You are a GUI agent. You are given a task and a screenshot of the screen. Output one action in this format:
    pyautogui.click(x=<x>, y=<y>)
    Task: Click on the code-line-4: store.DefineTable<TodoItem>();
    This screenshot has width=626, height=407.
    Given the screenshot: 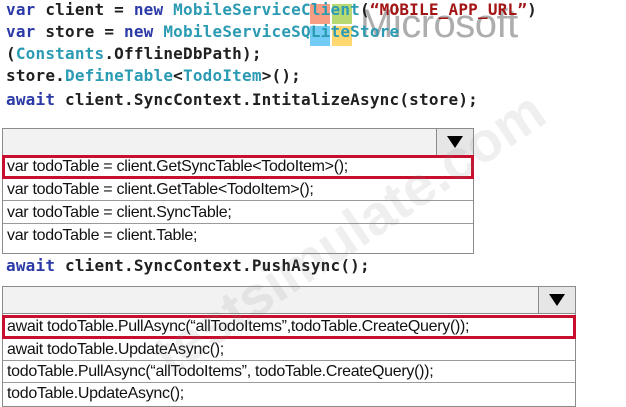 What is the action you would take?
    pyautogui.click(x=154, y=75)
    